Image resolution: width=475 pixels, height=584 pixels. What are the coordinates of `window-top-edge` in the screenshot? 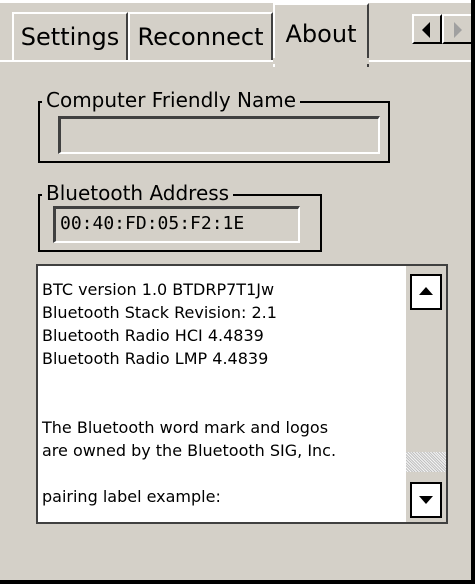 It's located at (237, 1).